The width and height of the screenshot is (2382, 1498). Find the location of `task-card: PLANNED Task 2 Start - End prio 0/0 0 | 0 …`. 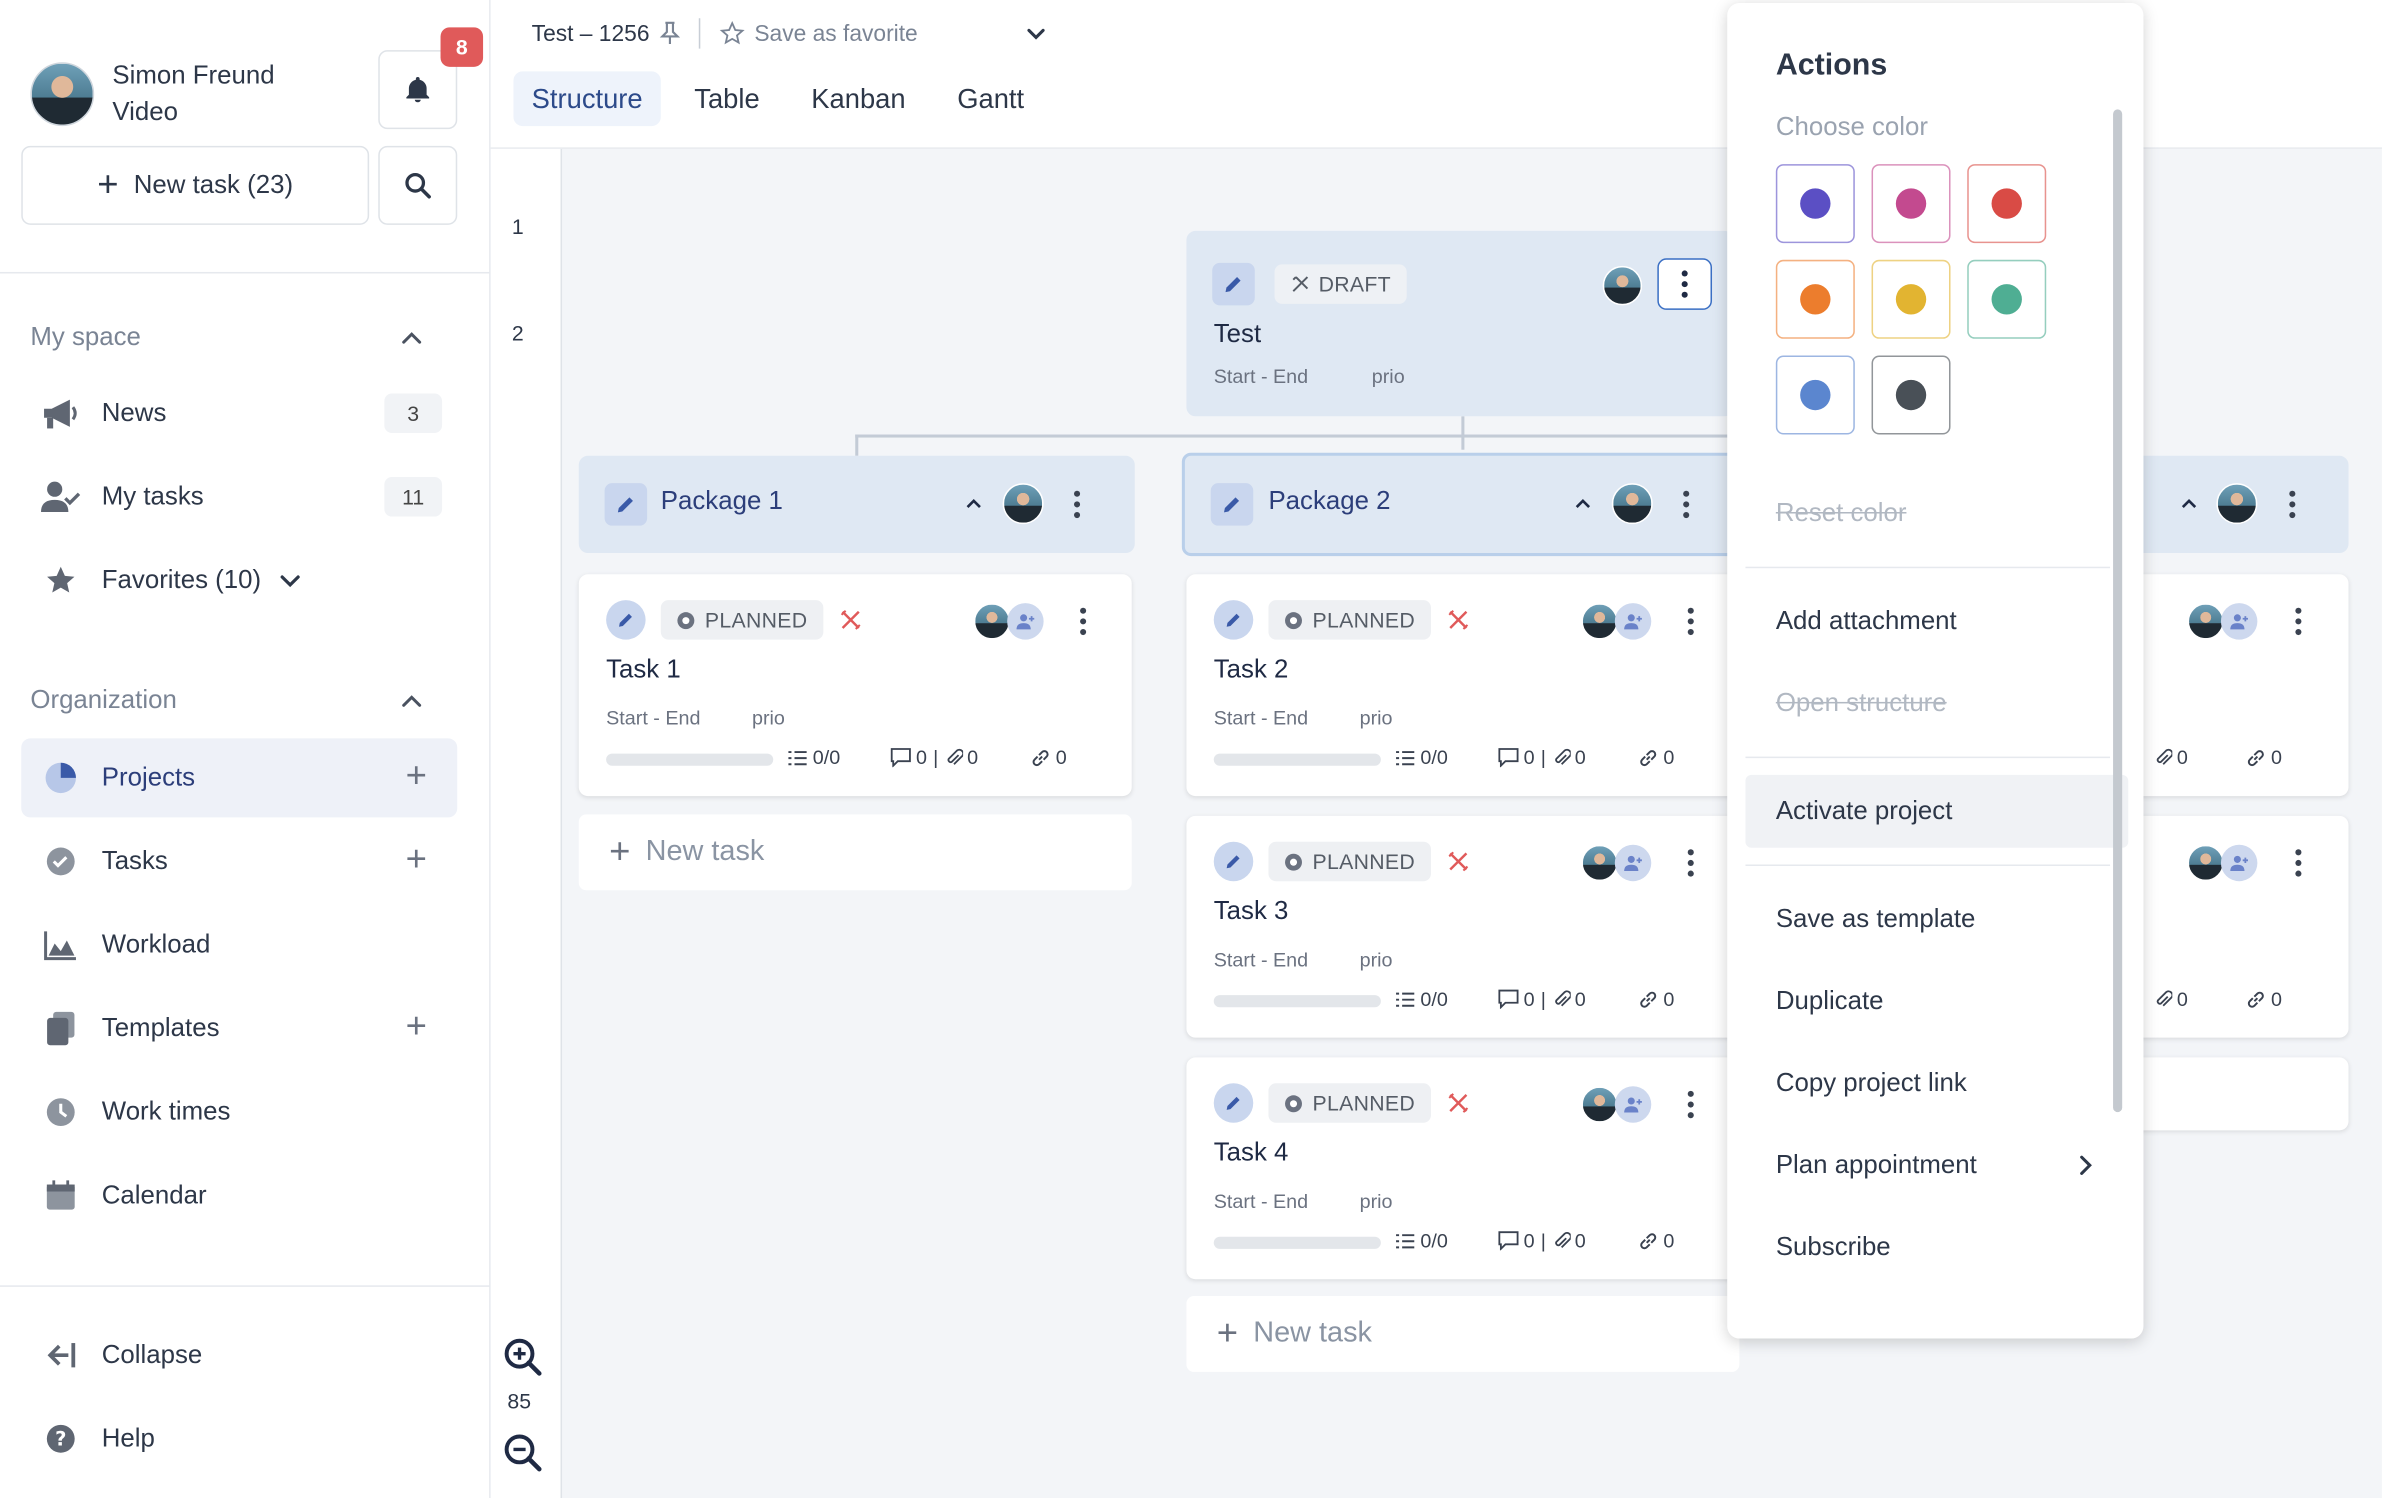

task-card: PLANNED Task 2 Start - End prio 0/0 0 | 0 … is located at coordinates (1463, 685).